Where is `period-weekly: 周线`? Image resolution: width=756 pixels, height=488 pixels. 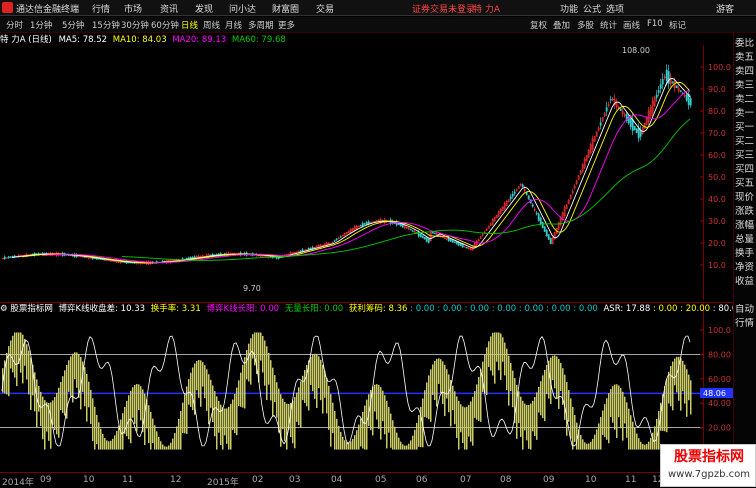 period-weekly: 周线 is located at coordinates (211, 25).